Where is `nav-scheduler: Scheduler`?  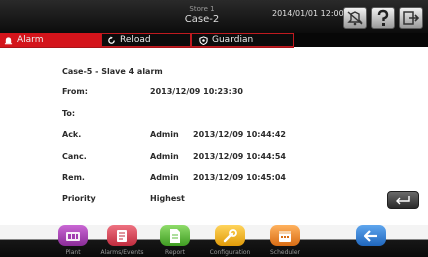
nav-scheduler: Scheduler is located at coordinates (285, 241).